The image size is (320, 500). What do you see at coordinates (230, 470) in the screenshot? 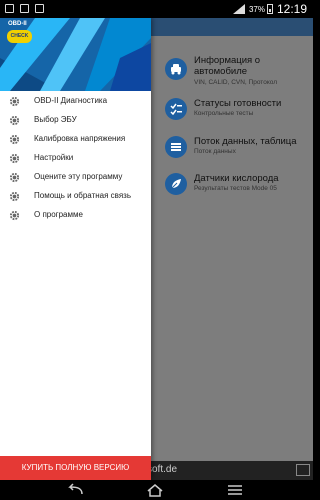
I see `ad-banner: soft.de` at bounding box center [230, 470].